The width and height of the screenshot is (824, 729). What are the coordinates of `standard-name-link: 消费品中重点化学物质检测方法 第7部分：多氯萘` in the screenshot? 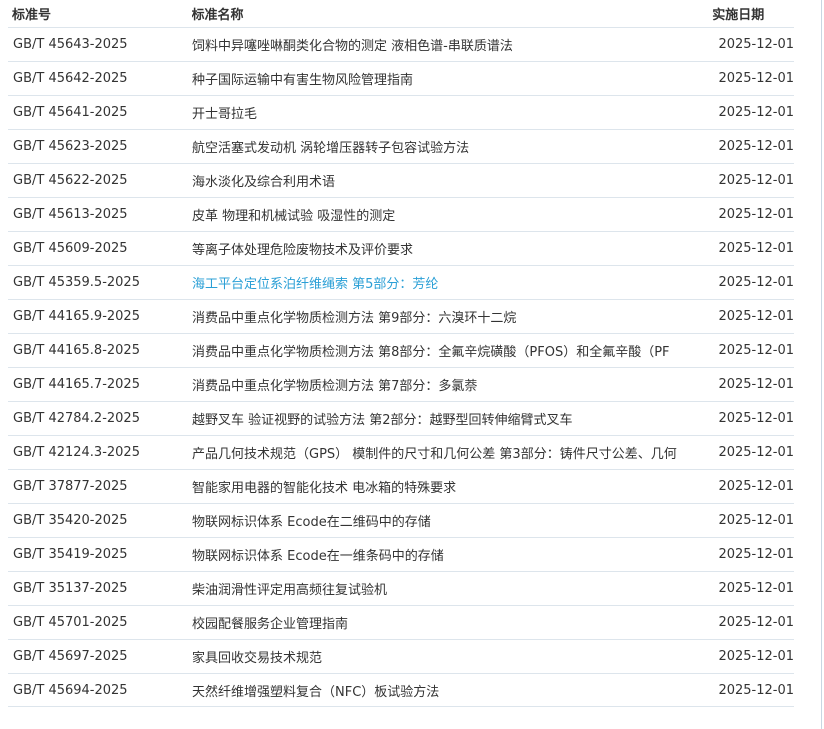 It's located at (452, 384).